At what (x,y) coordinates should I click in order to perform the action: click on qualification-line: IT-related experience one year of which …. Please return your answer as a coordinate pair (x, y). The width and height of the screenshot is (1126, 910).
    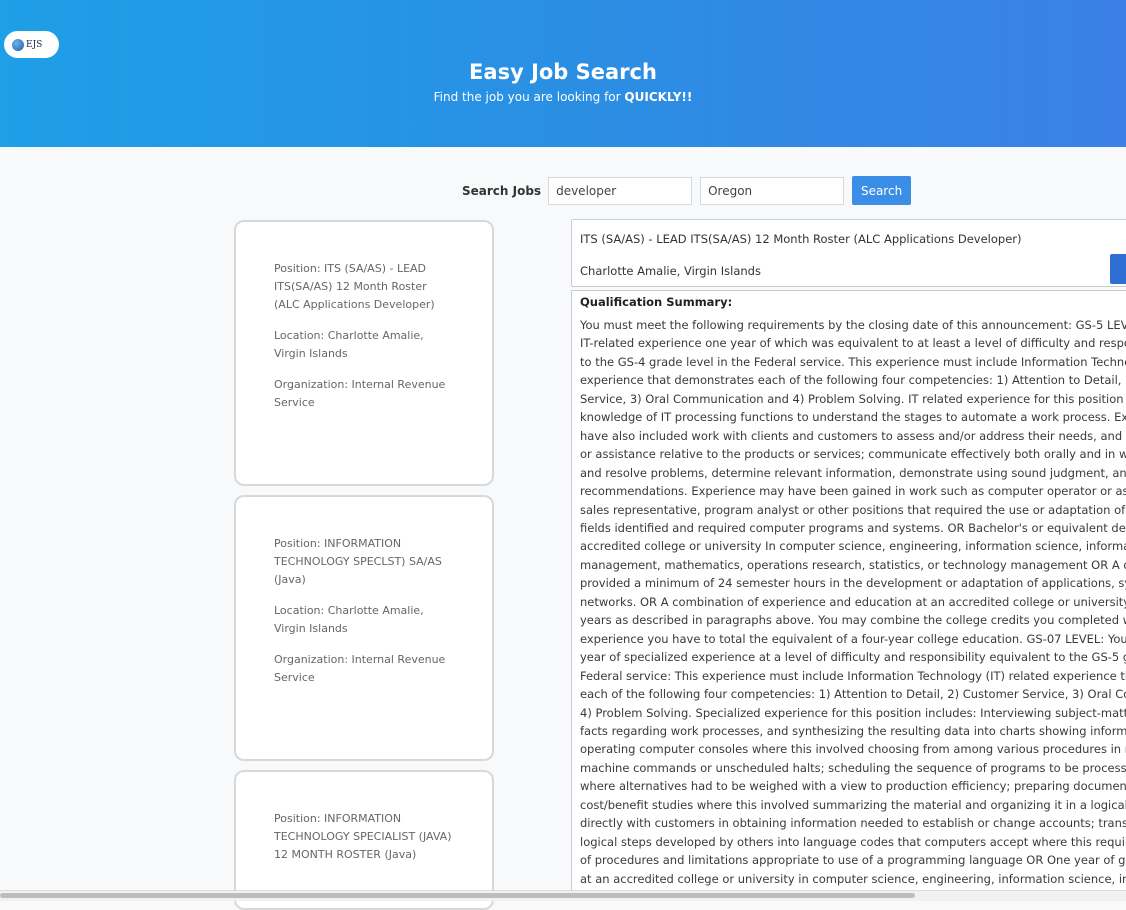
    Looking at the image, I should click on (853, 343).